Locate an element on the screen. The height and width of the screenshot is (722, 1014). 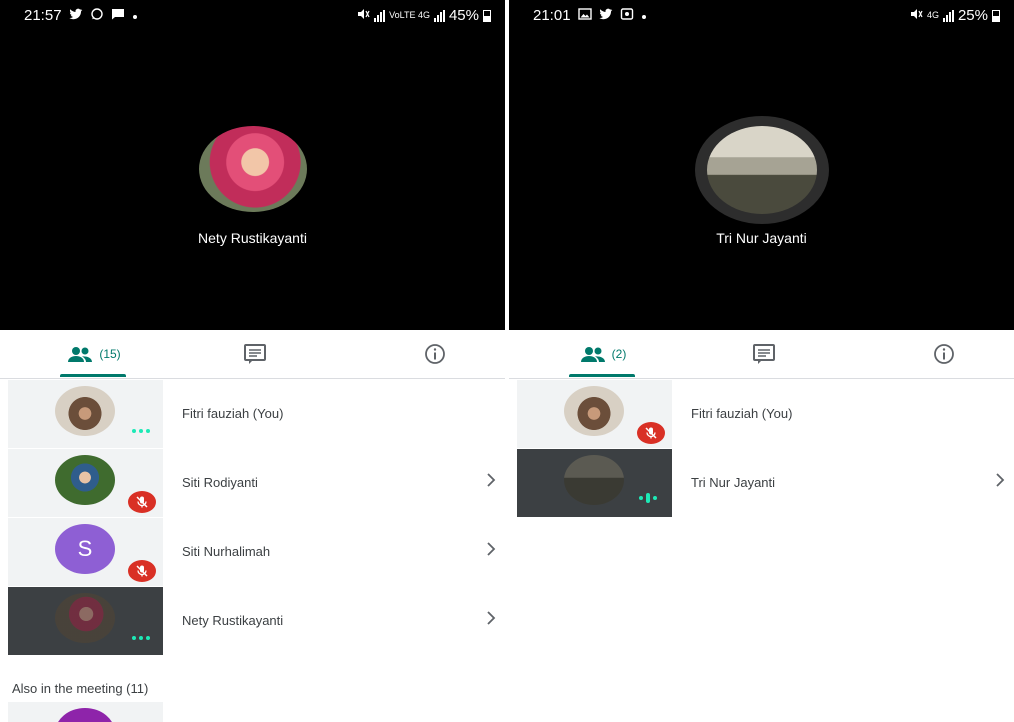
participant-row: S Siti Nurhalimah is located at coordinates (252, 552).